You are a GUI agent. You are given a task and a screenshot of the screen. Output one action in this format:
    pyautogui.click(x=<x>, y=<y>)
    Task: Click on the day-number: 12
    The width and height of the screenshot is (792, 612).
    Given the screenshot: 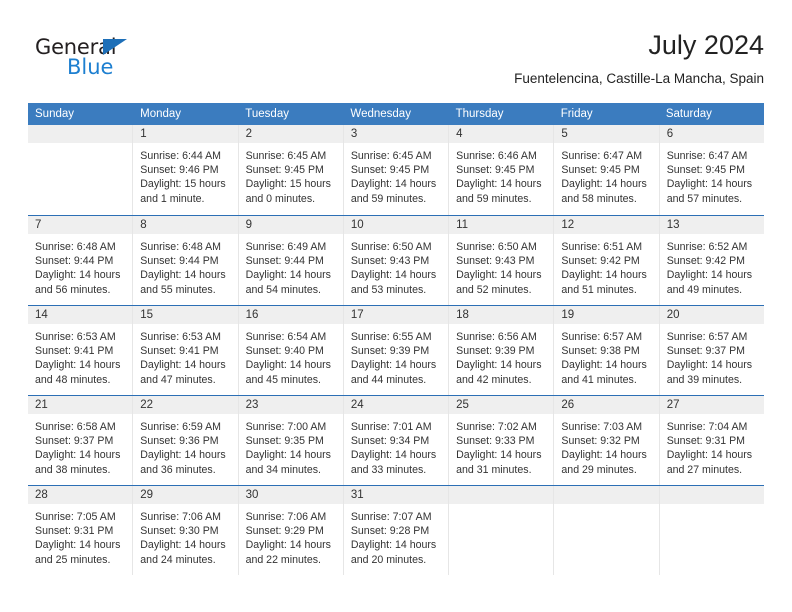 What is the action you would take?
    pyautogui.click(x=568, y=225)
    